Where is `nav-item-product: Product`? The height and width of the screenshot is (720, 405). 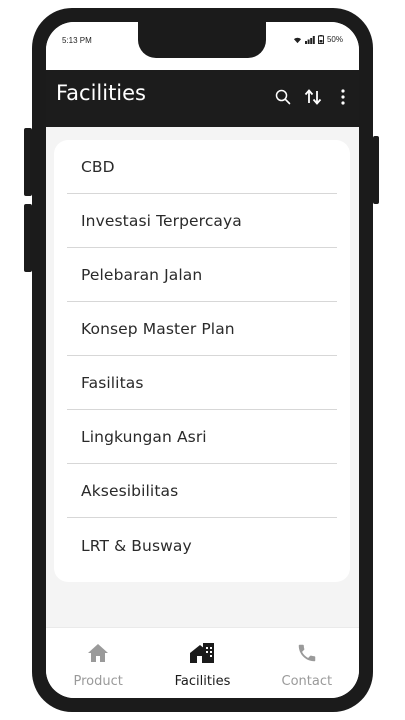 nav-item-product: Product is located at coordinates (98, 663).